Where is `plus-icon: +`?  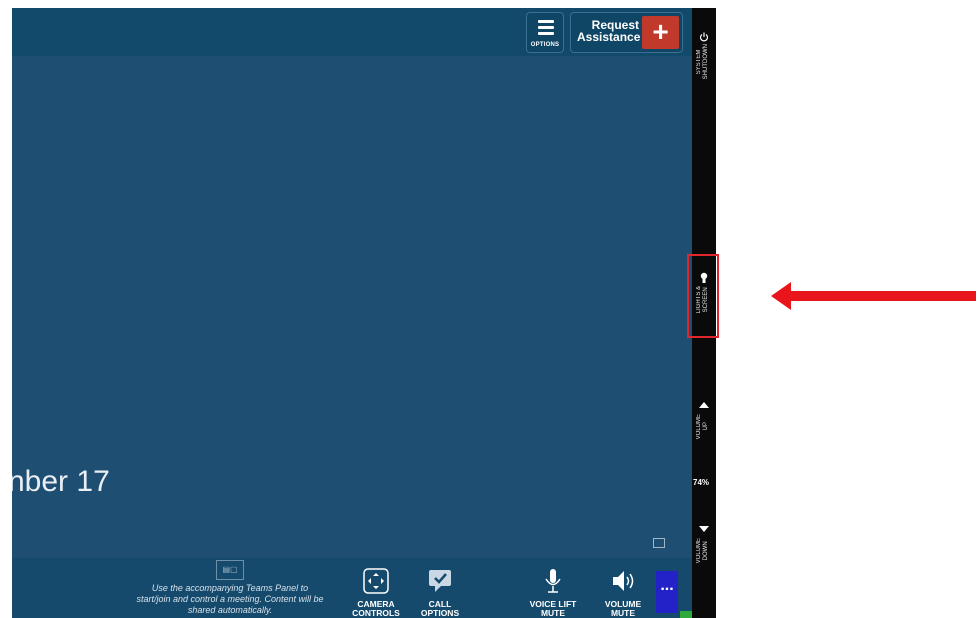
plus-icon: + is located at coordinates (660, 32).